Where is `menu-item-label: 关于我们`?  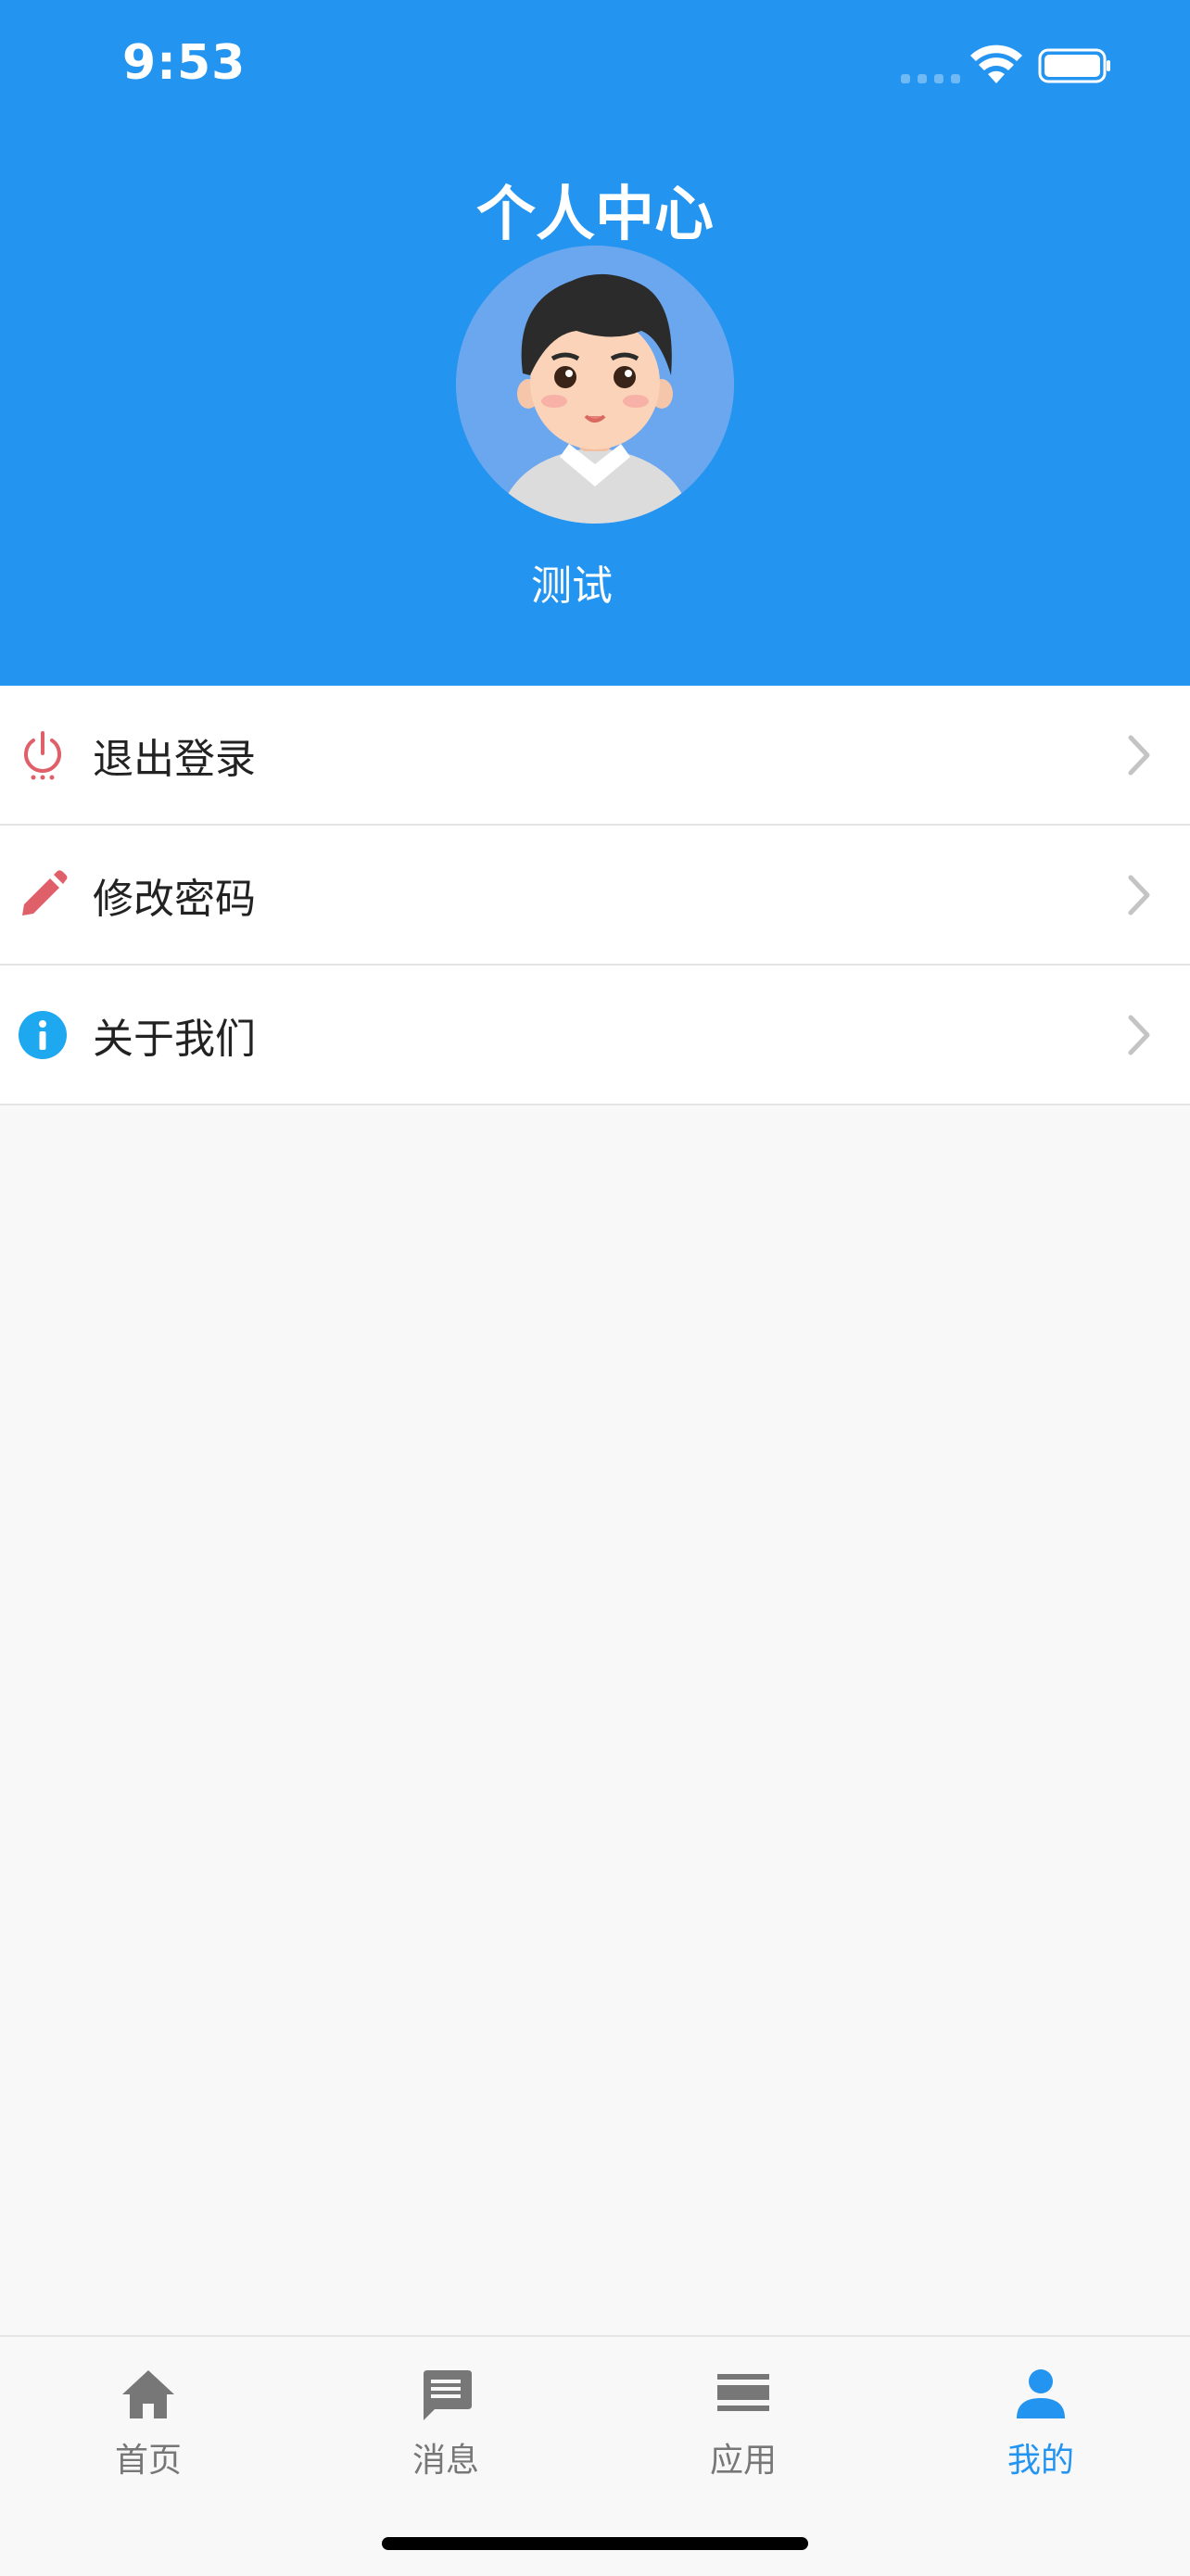 menu-item-label: 关于我们 is located at coordinates (174, 1039).